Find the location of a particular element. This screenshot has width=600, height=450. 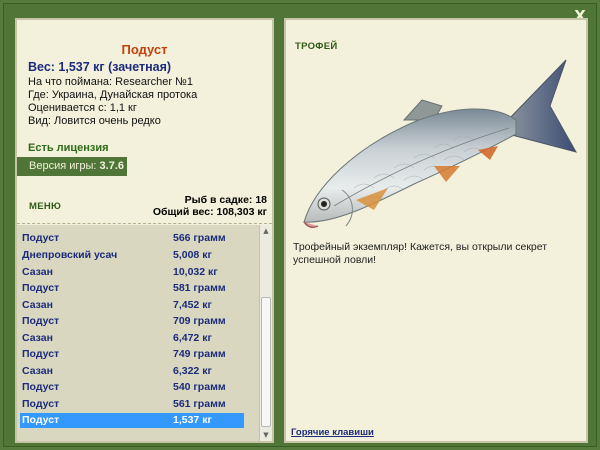

scrollbar-thumb is located at coordinates (266, 362).